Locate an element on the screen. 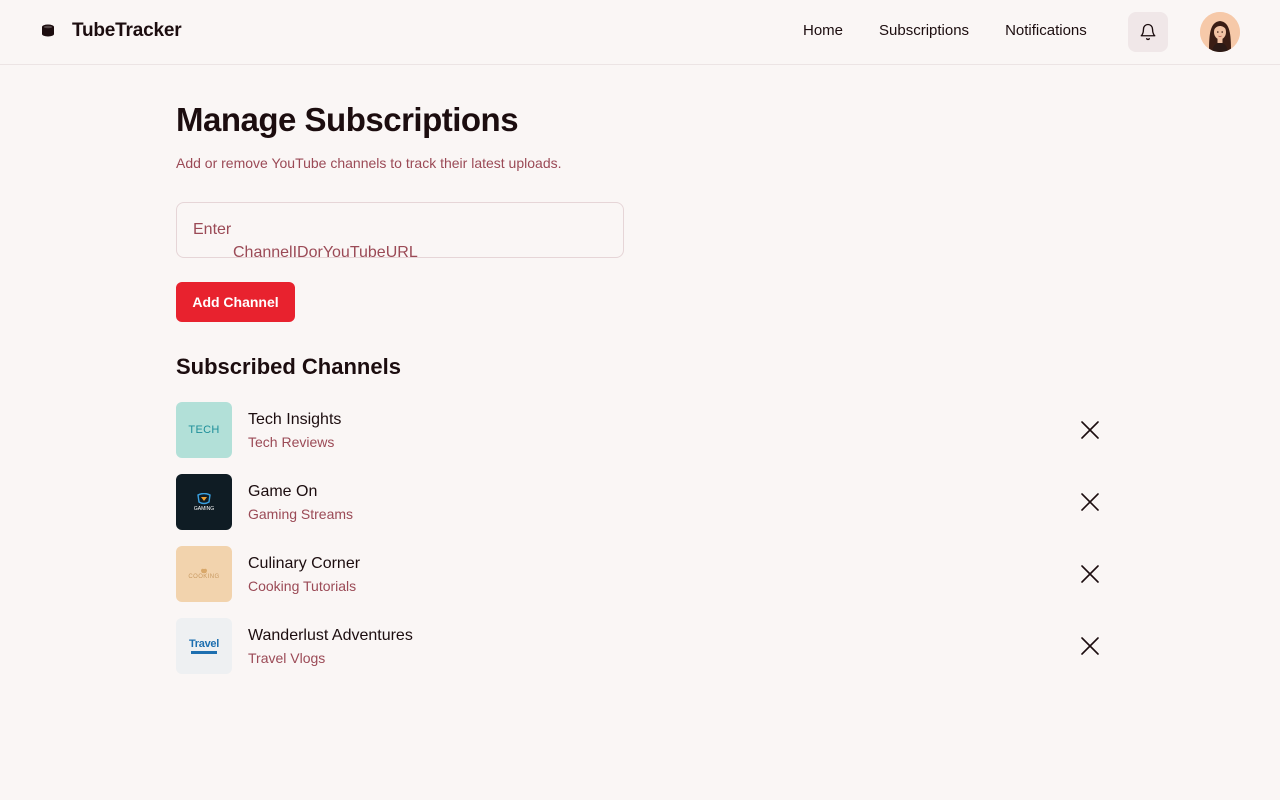  channel-category: Gaming Streams is located at coordinates (301, 514).